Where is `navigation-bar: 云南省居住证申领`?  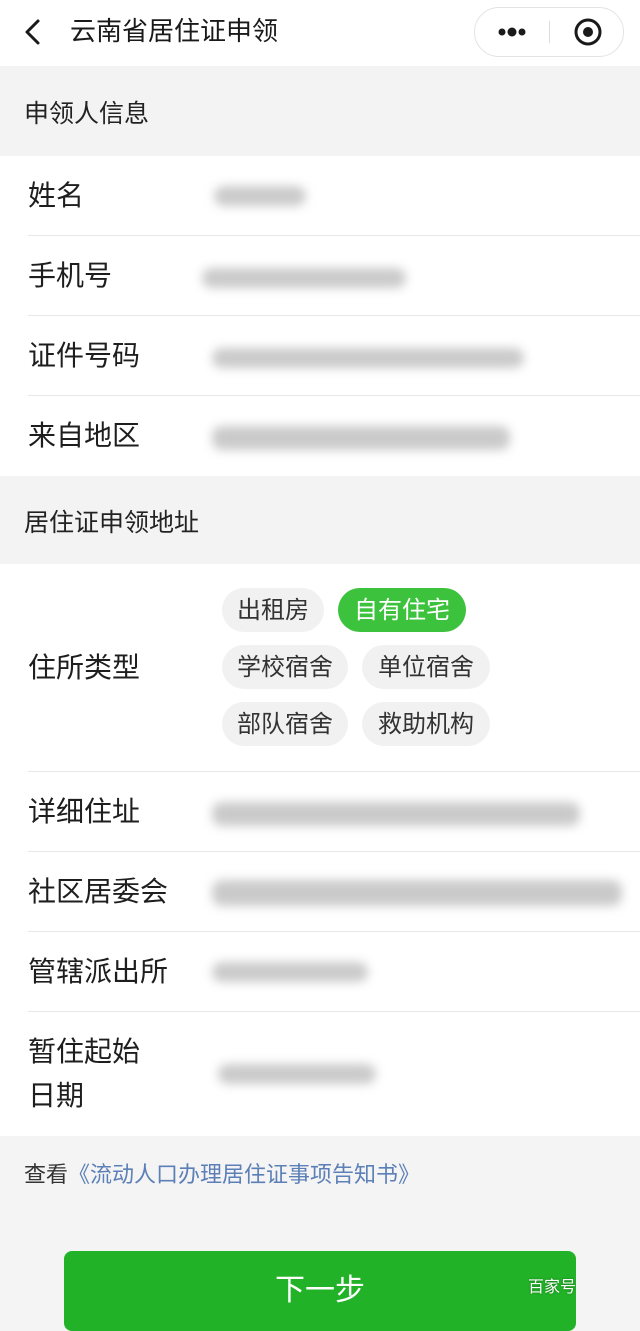
navigation-bar: 云南省居住证申领 is located at coordinates (320, 33).